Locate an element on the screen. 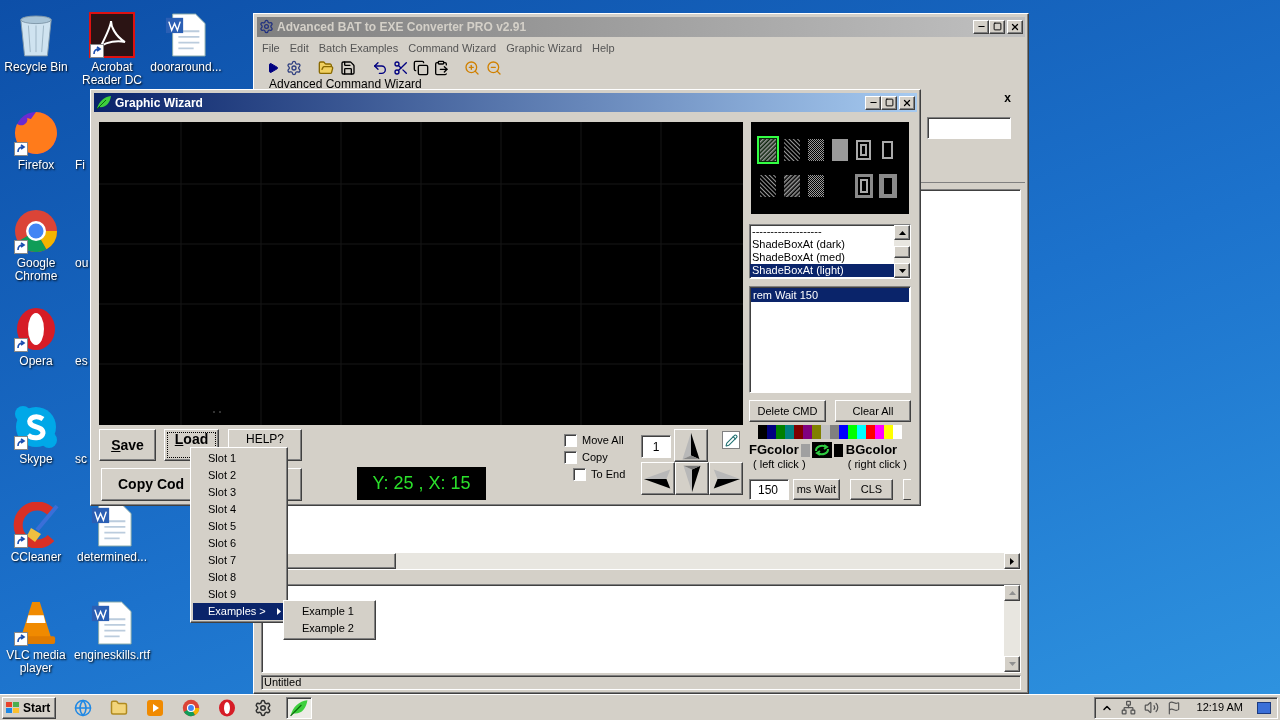 Image resolution: width=1280 pixels, height=720 pixels. desktop-icon-label: Opera is located at coordinates (36, 361).